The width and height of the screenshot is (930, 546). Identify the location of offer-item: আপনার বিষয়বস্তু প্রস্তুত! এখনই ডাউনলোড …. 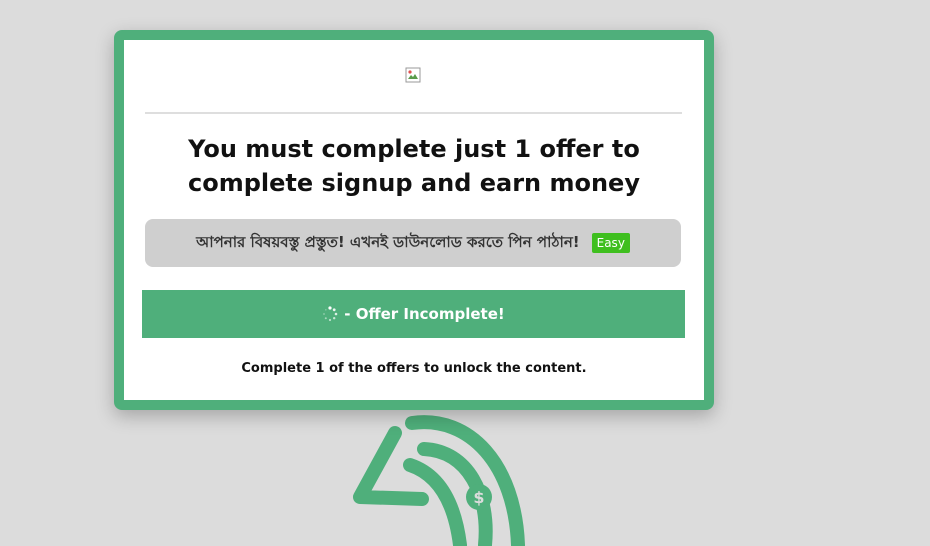
(413, 243).